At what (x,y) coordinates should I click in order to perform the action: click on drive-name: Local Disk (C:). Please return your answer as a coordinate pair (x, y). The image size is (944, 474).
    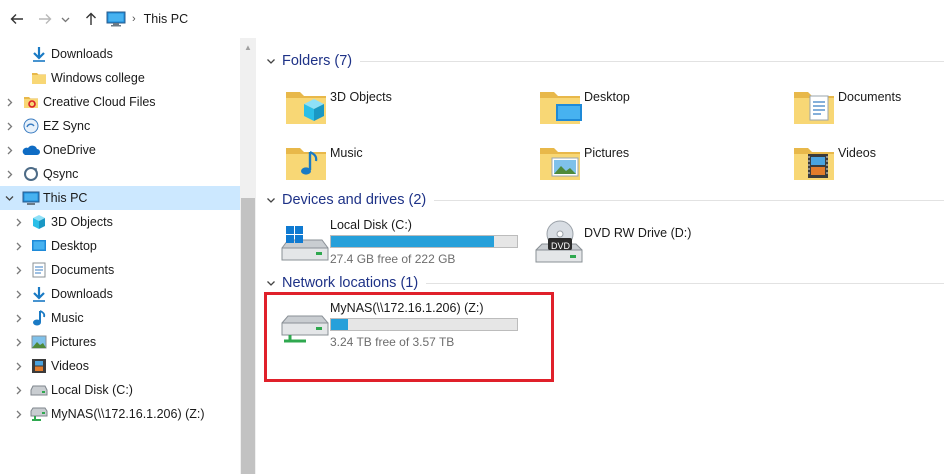
    Looking at the image, I should click on (371, 225).